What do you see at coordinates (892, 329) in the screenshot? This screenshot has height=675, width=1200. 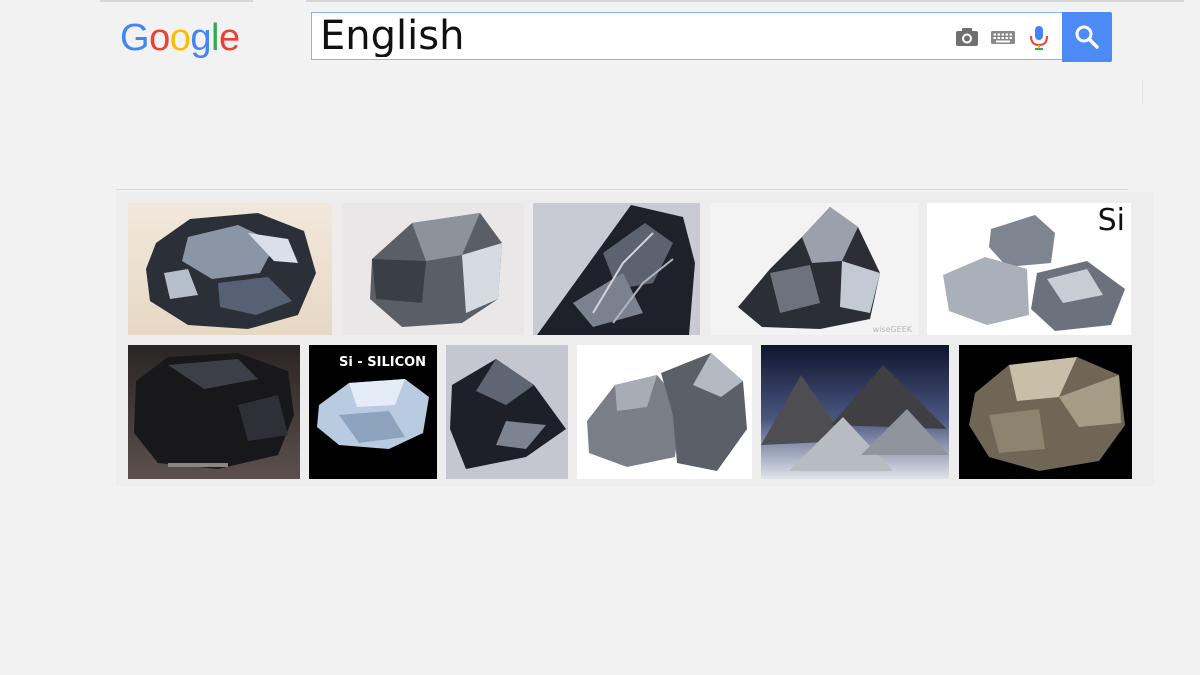 I see `watermark: wiseGEEK` at bounding box center [892, 329].